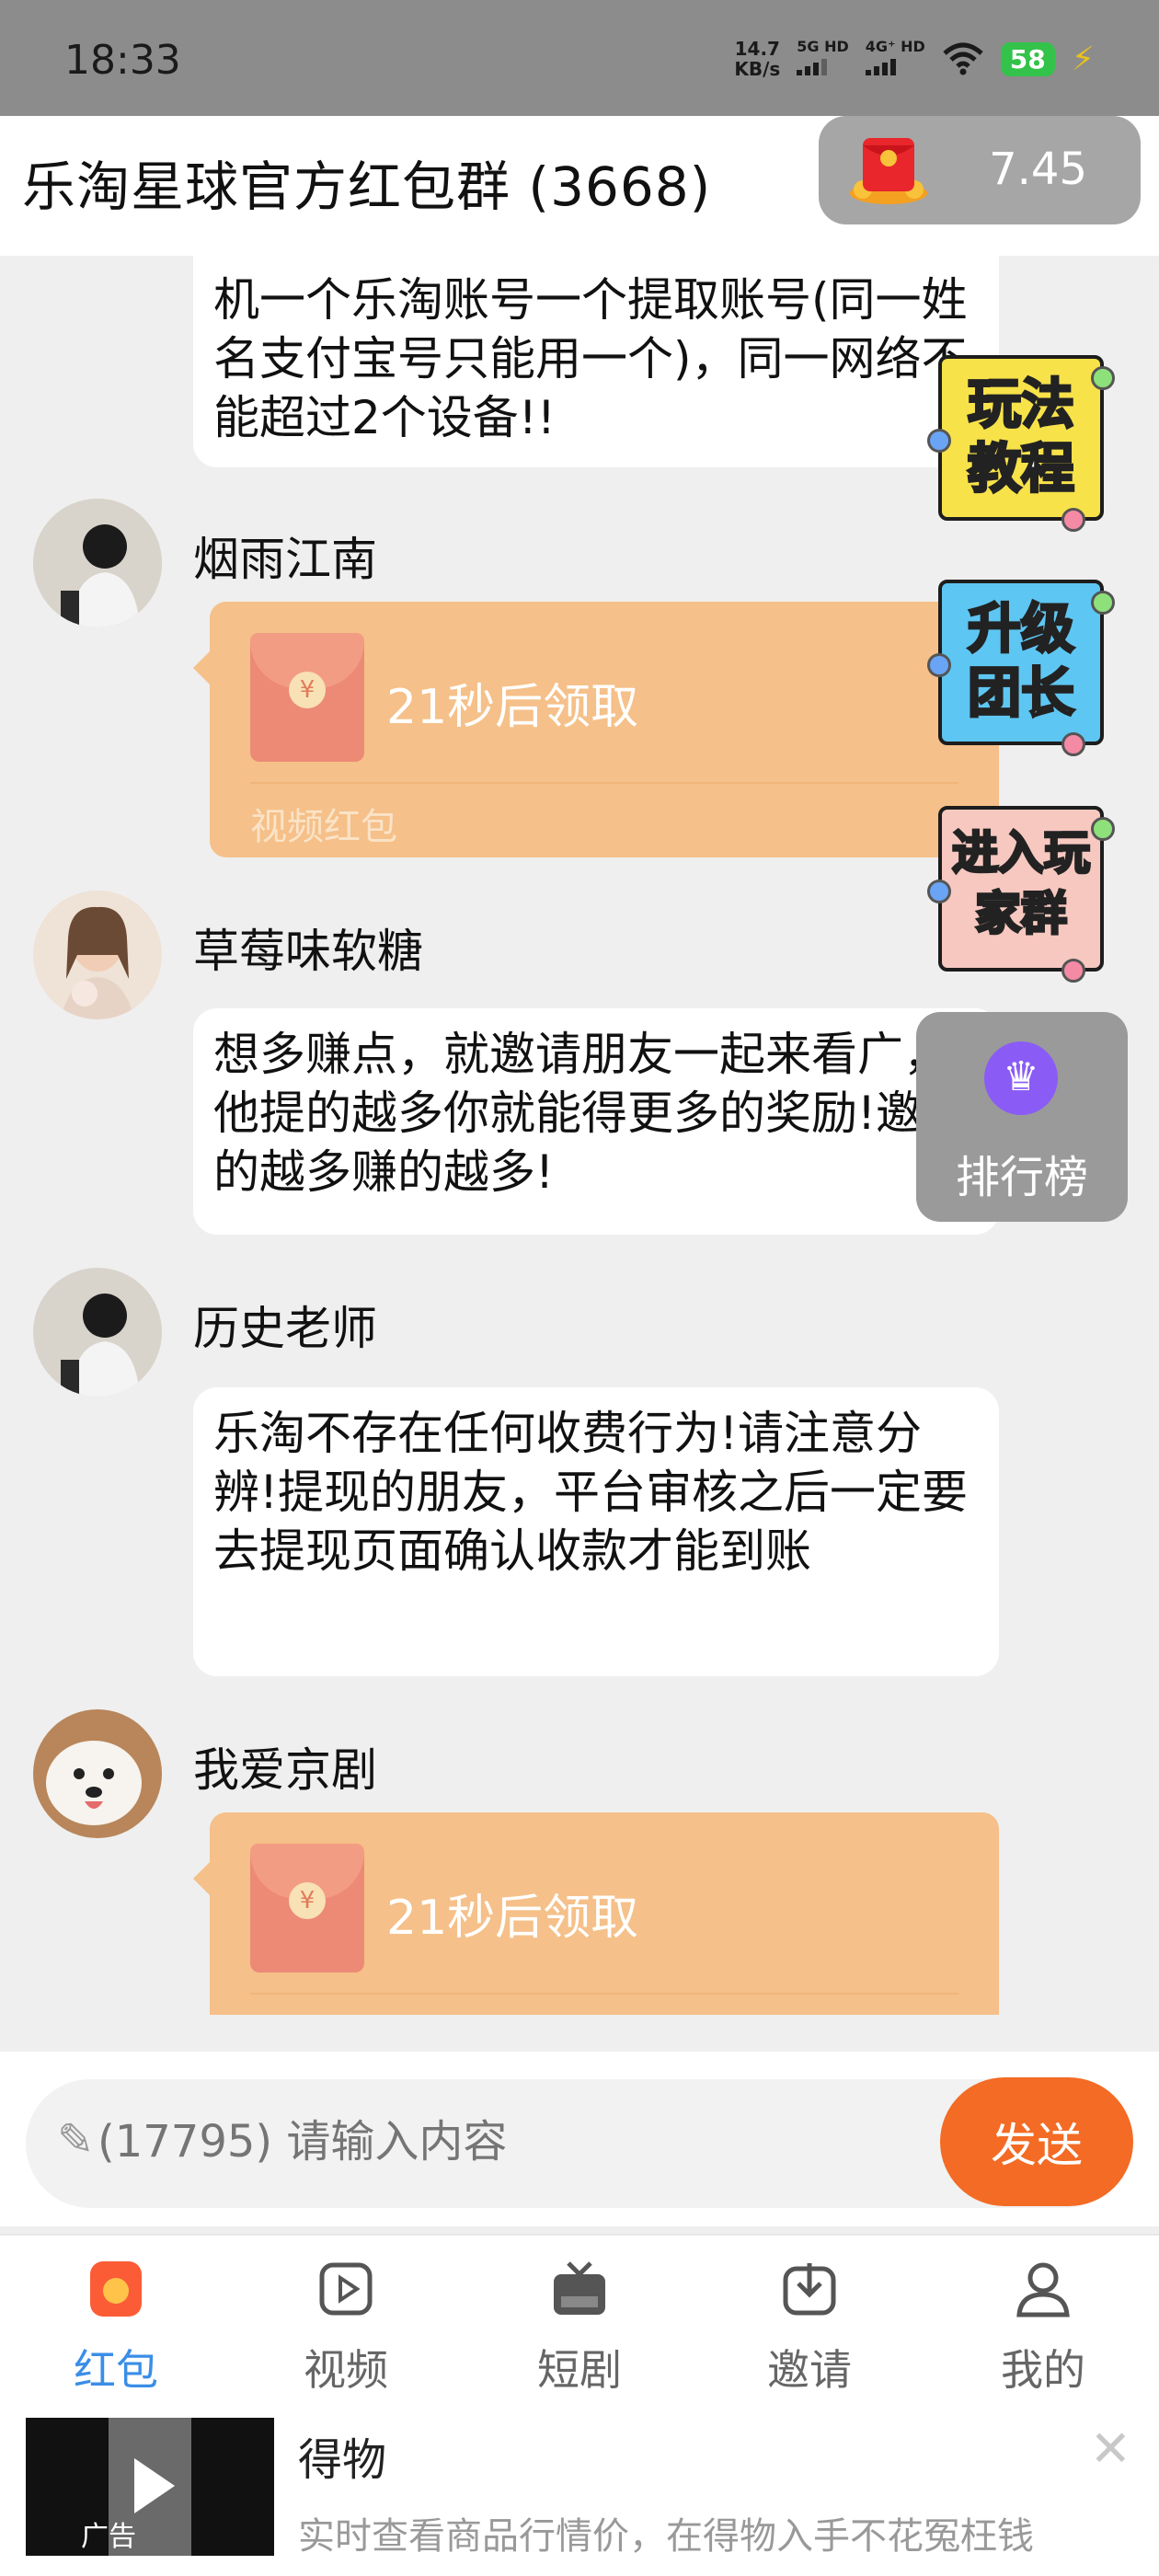  Describe the element at coordinates (980, 170) in the screenshot. I see `balance-button: 7.45` at that location.